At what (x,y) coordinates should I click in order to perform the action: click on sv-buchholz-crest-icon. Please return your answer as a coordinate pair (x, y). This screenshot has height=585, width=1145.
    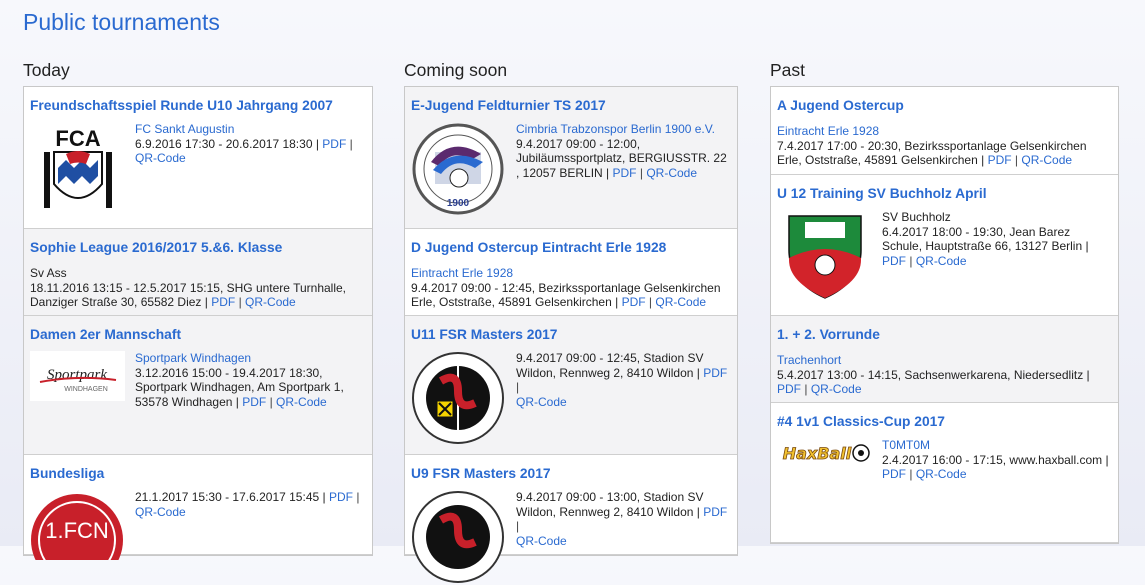
    Looking at the image, I should click on (824, 257).